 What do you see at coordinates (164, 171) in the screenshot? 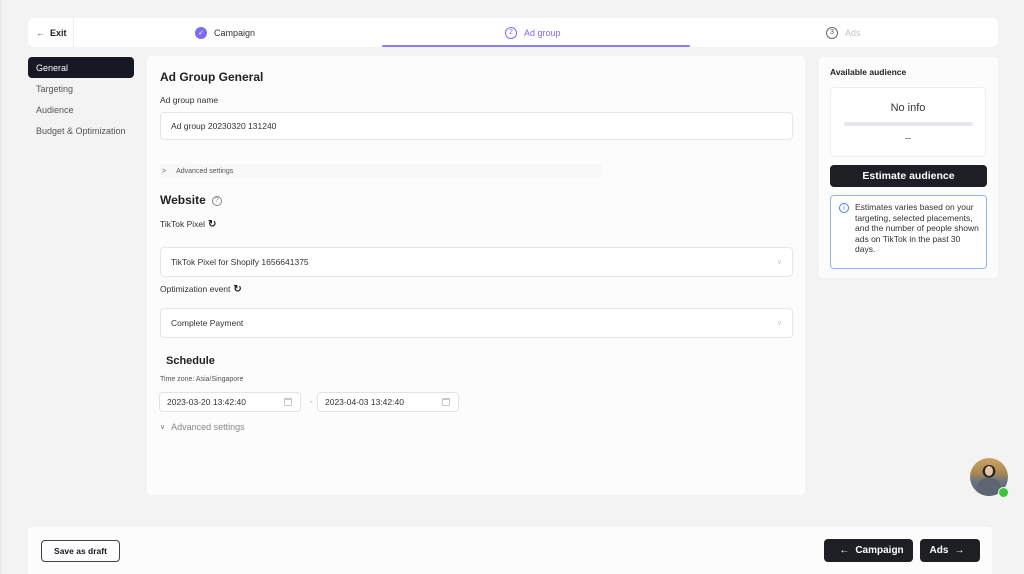
I see `chevron-right-icon: >` at bounding box center [164, 171].